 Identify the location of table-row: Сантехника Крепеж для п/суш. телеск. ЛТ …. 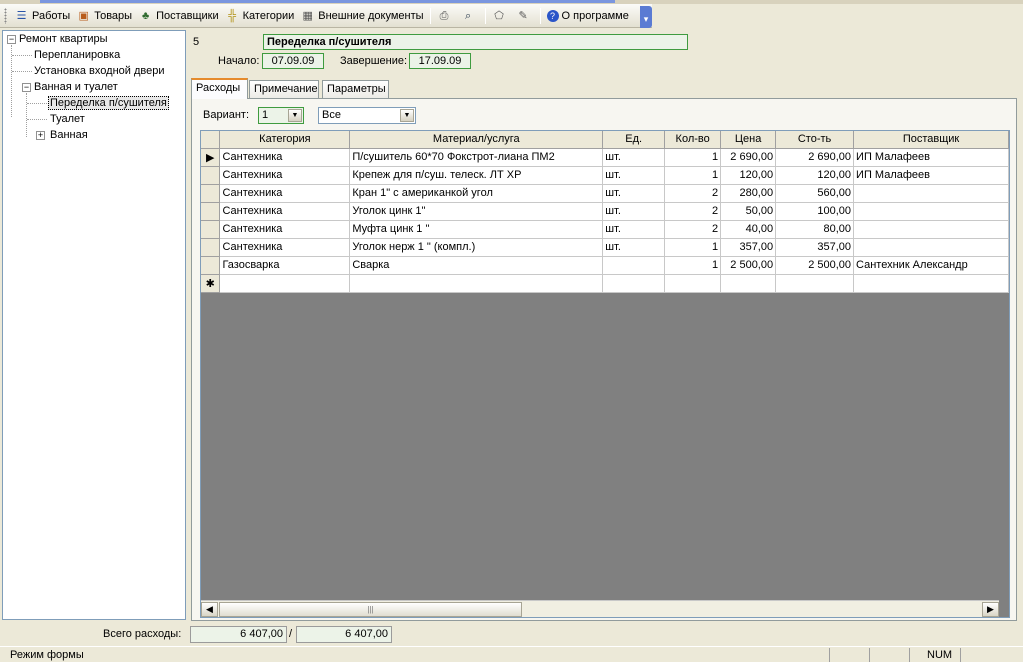
(605, 175).